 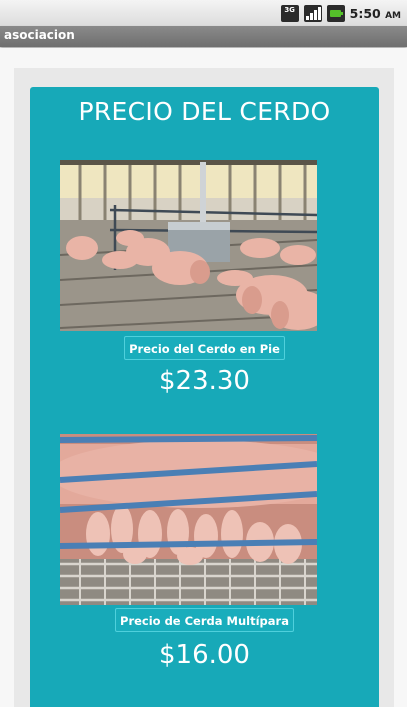 What do you see at coordinates (204, 655) in the screenshot?
I see `sow-price-value: $16.00` at bounding box center [204, 655].